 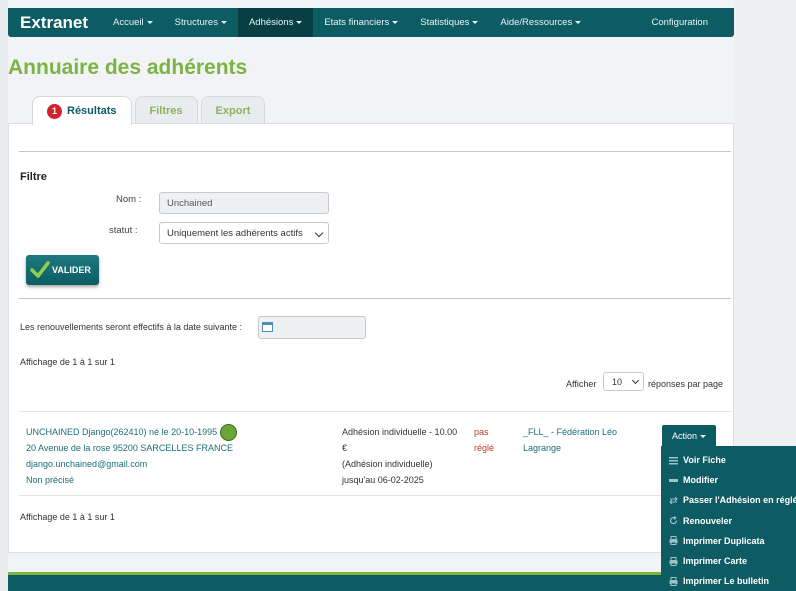 I want to click on menu-imprimer-duplicata-label: Imprimer Duplicata, so click(x=724, y=540).